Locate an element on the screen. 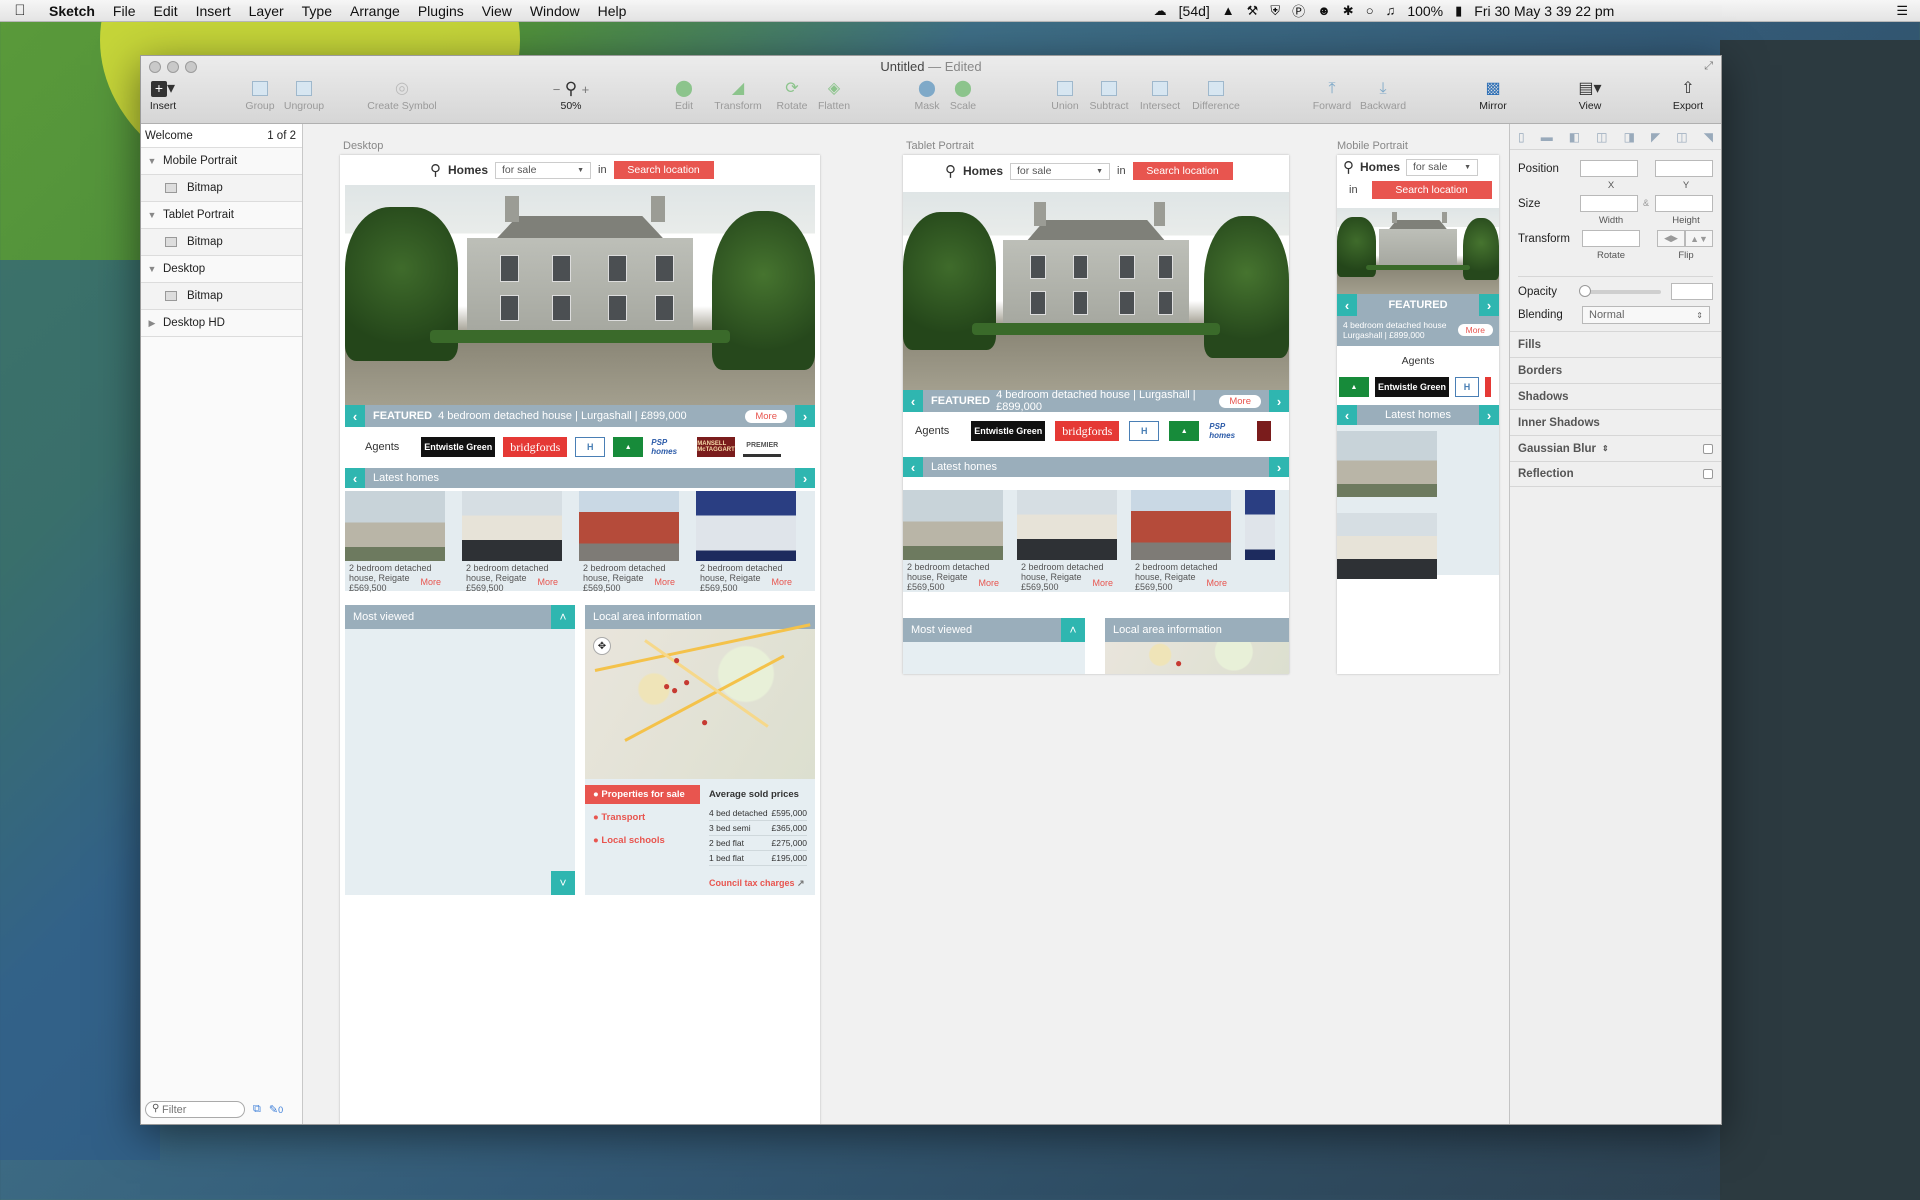 Image resolution: width=1920 pixels, height=1200 pixels. backward-button: ⤓ Backward is located at coordinates (1383, 95).